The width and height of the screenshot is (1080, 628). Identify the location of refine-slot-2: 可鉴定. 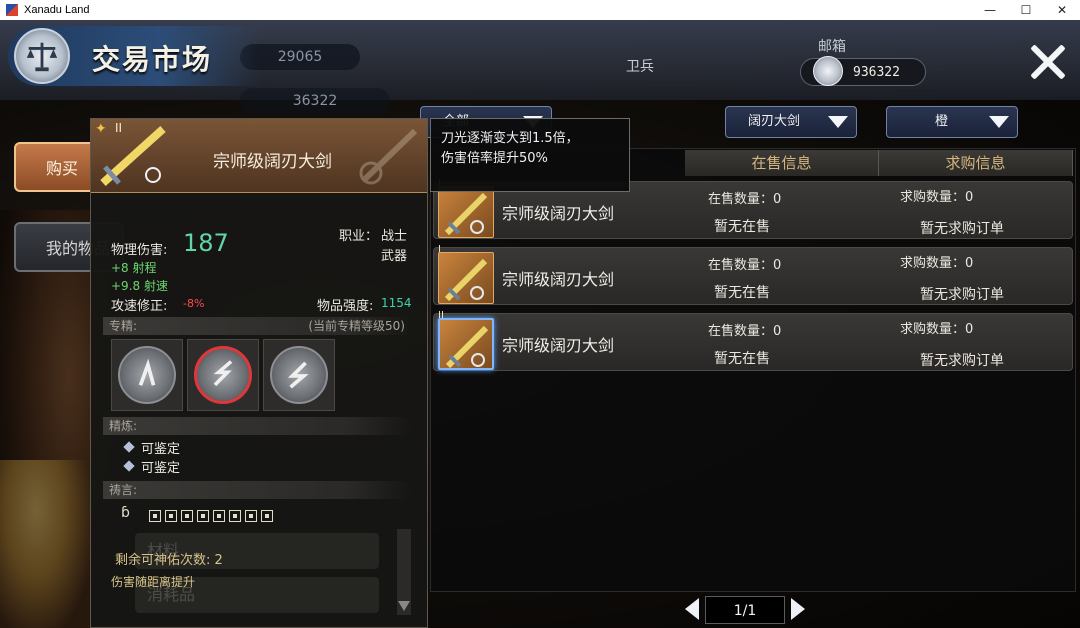
(161, 468).